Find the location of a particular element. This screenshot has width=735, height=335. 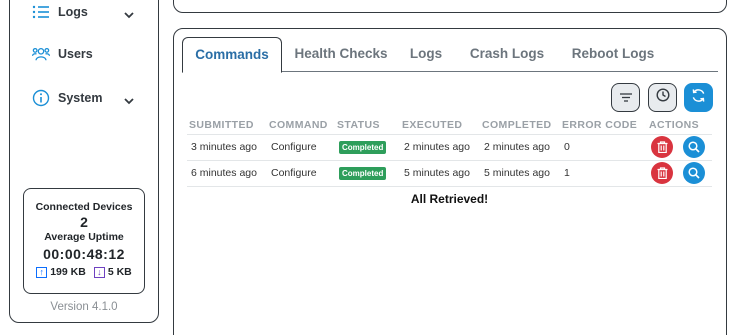

average-uptime-value: 00:00:48:12 is located at coordinates (84, 254).